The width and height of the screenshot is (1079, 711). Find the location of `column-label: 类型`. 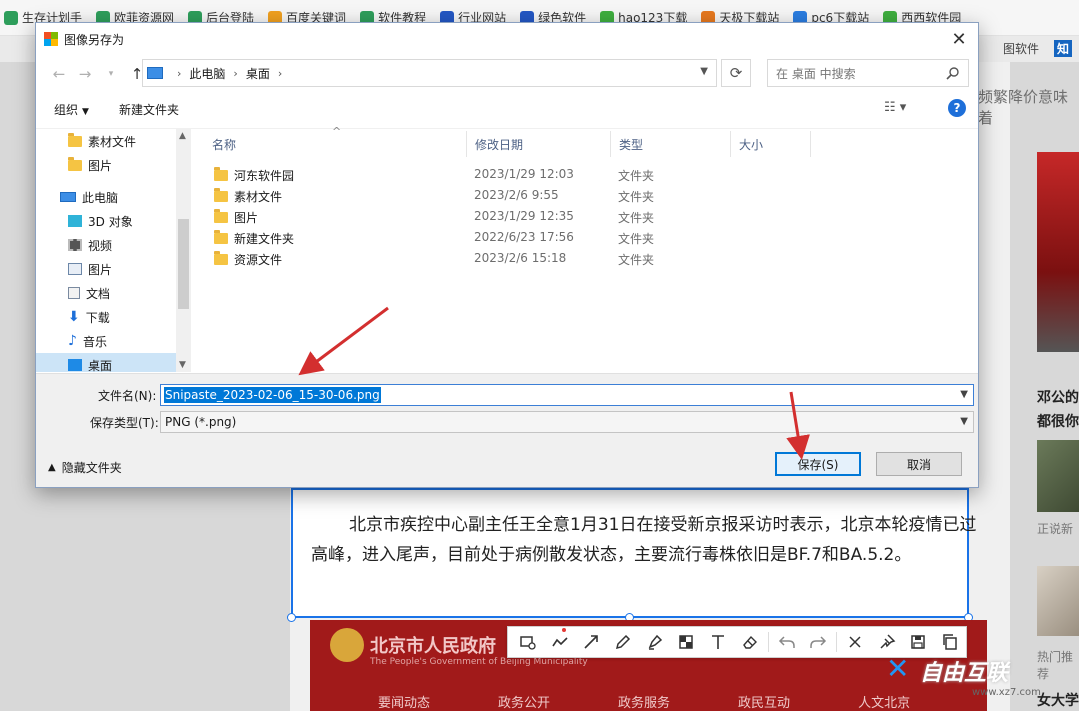

column-label: 类型 is located at coordinates (631, 144).